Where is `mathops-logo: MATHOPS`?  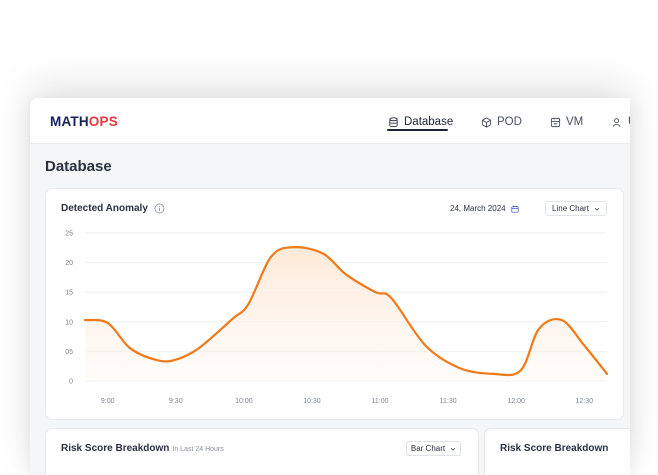 mathops-logo: MATHOPS is located at coordinates (84, 121).